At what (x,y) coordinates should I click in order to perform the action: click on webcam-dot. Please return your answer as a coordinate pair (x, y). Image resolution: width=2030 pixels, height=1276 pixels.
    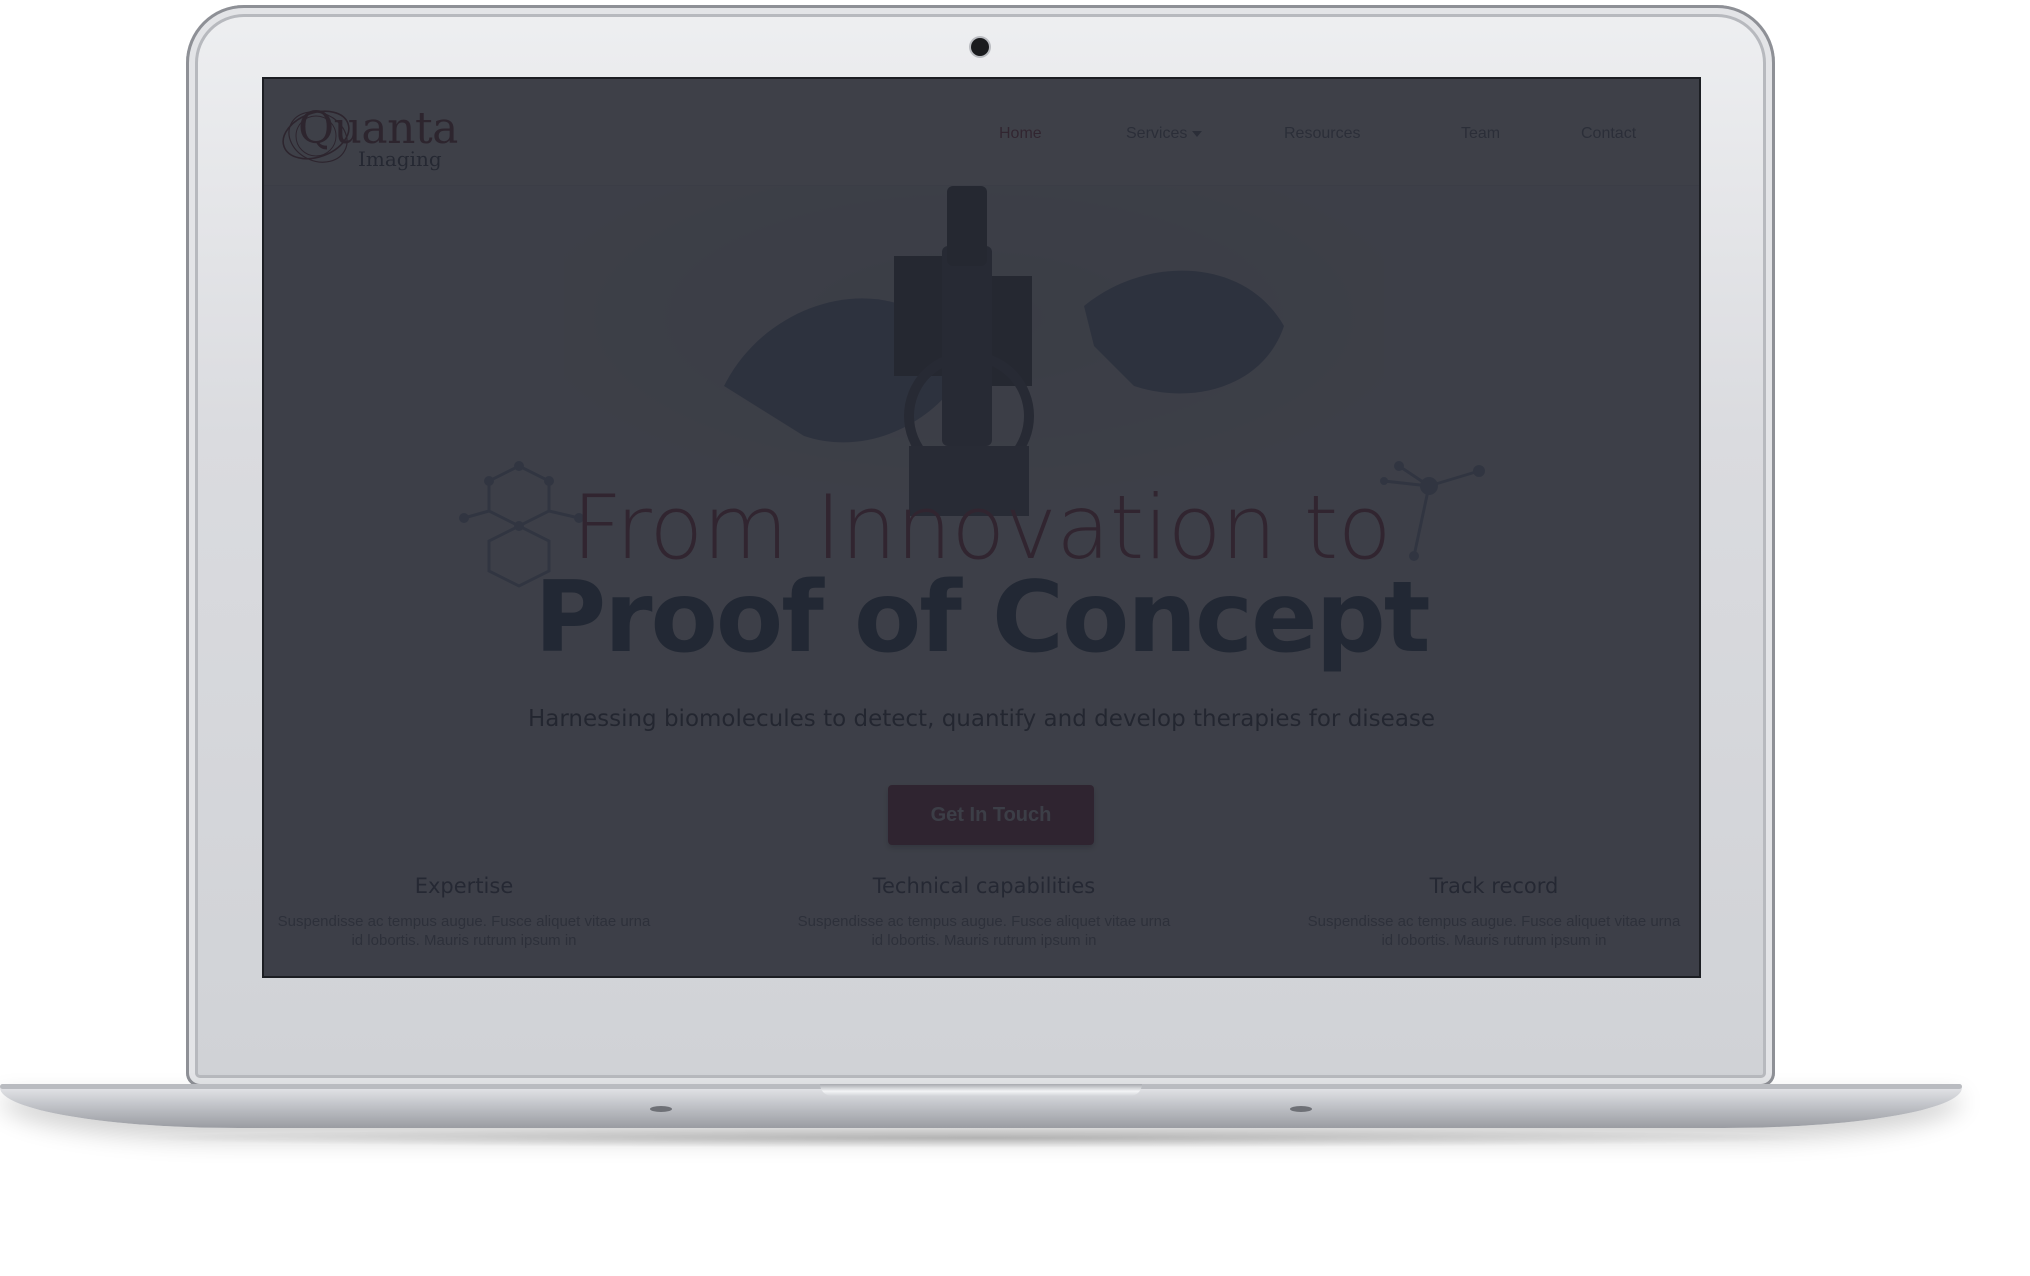
    Looking at the image, I should click on (980, 47).